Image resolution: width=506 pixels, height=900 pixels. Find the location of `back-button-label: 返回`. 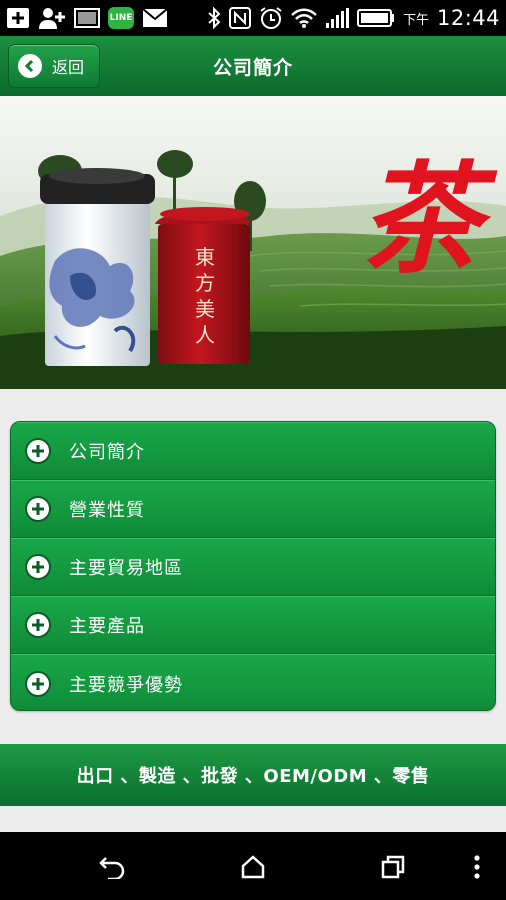

back-button-label: 返回 is located at coordinates (68, 67).